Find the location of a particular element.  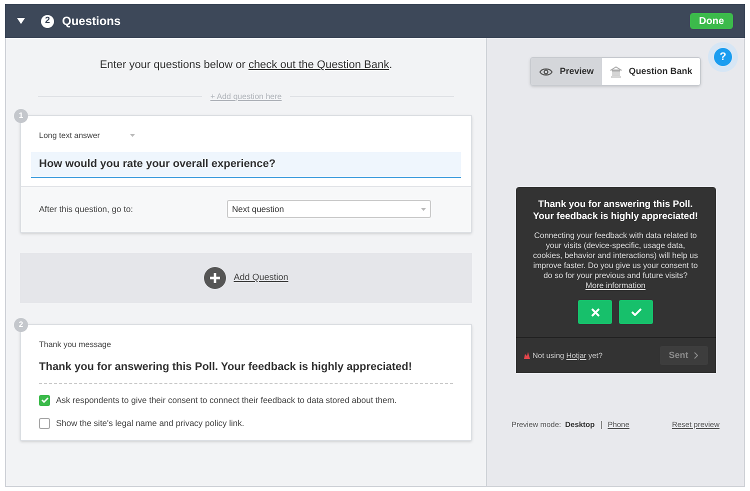

section-title: Questions is located at coordinates (91, 21).